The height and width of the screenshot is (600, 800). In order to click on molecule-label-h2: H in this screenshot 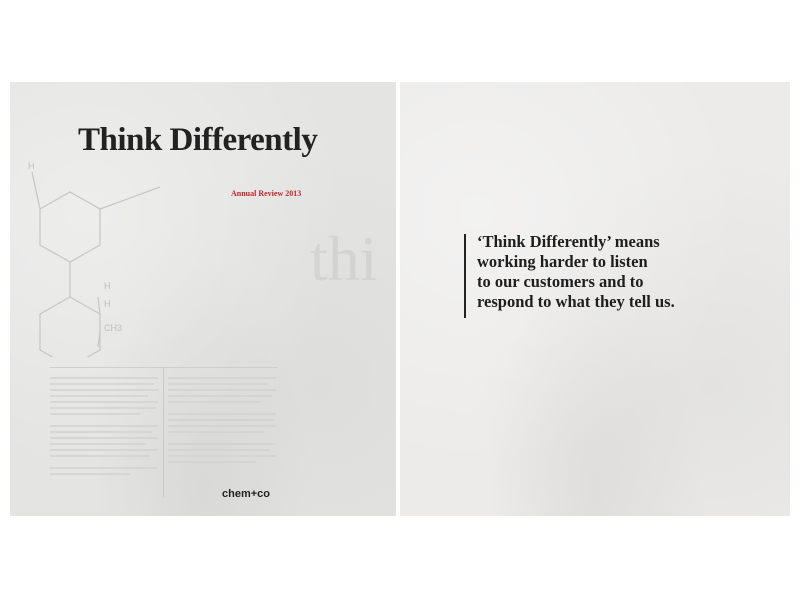, I will do `click(107, 286)`.